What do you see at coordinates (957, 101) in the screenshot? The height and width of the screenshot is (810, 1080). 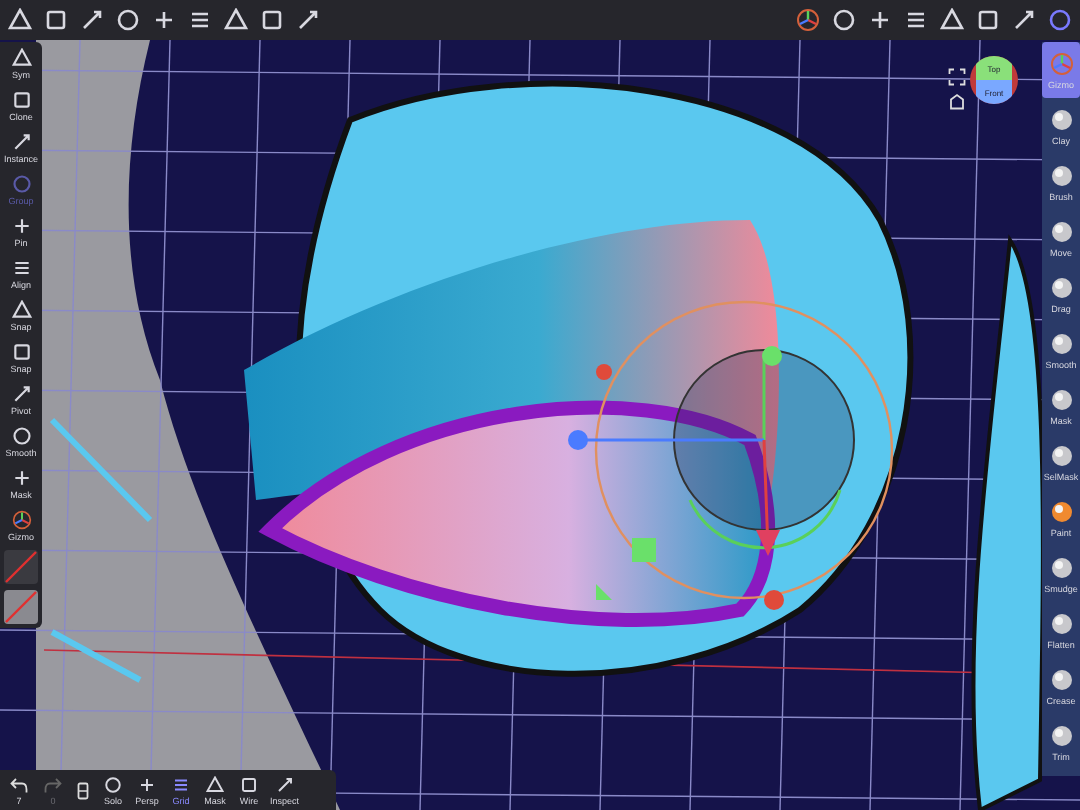 I see `home-icon` at bounding box center [957, 101].